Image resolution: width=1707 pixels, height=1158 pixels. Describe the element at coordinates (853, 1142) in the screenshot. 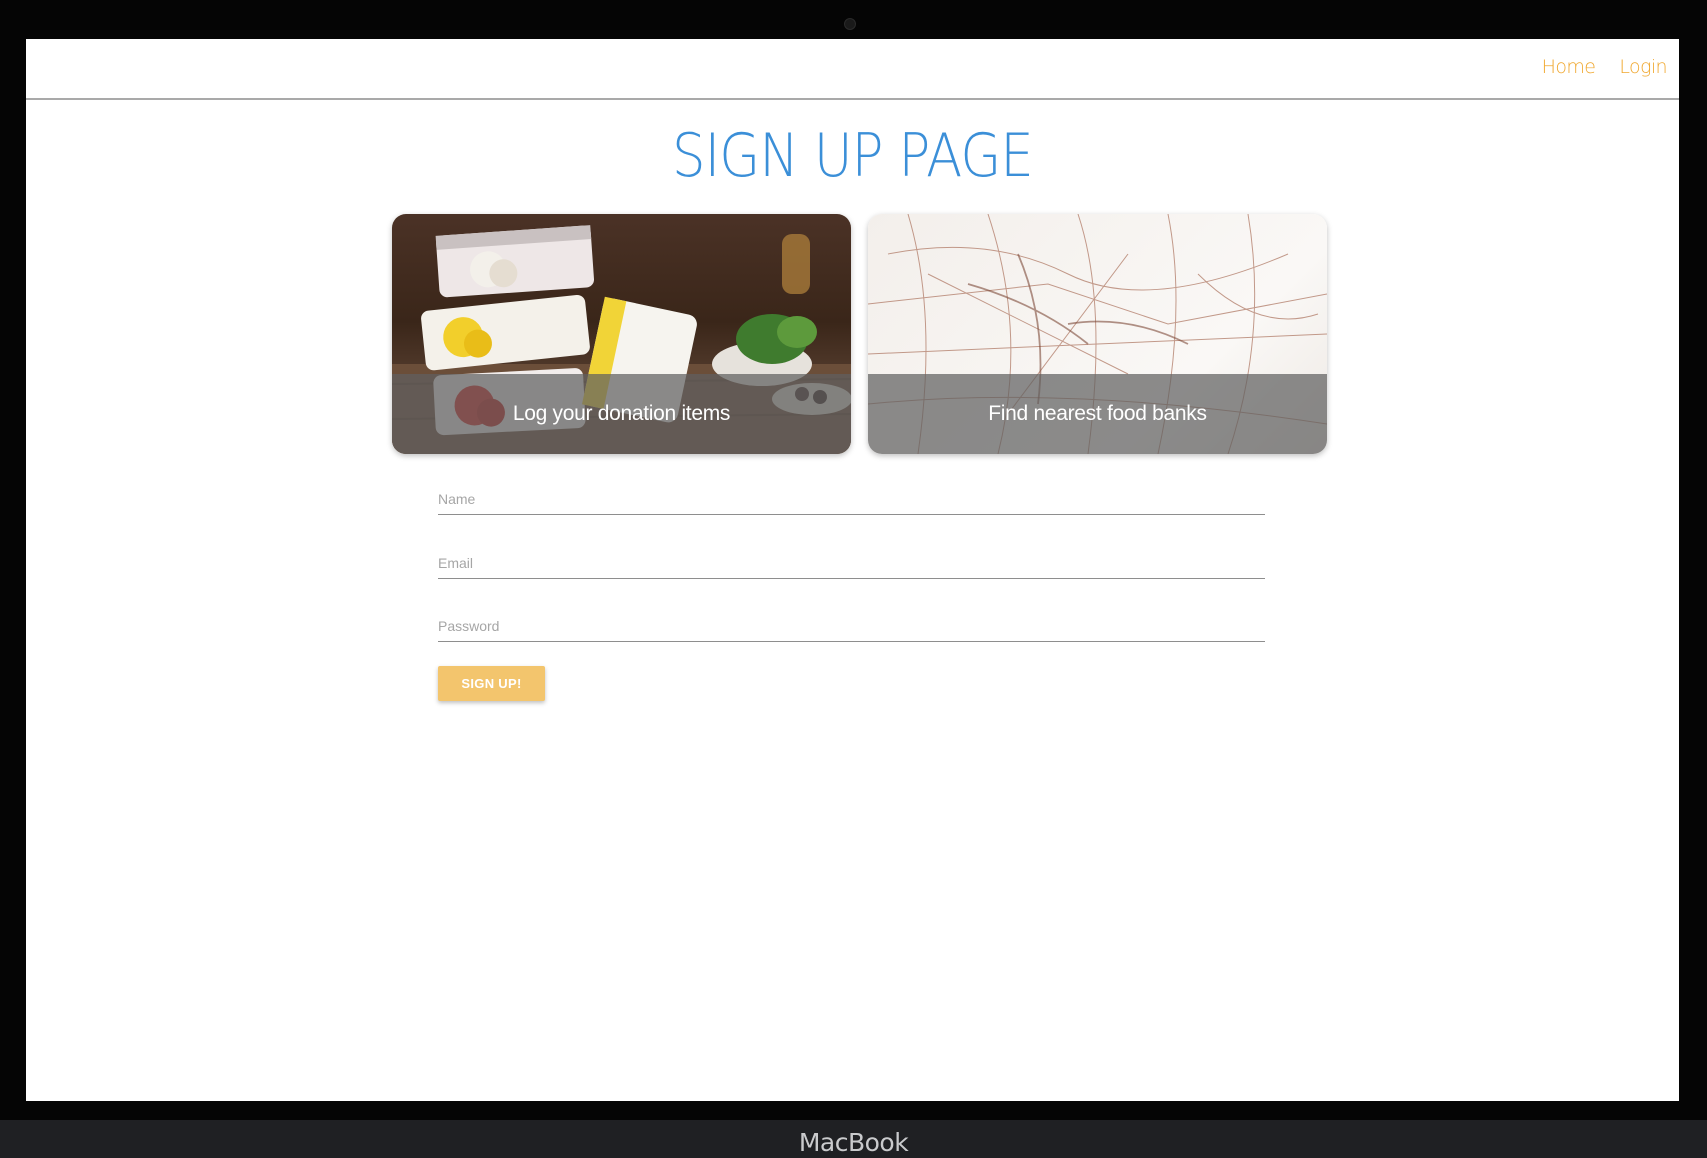

I see `brand-label: MacBook` at that location.